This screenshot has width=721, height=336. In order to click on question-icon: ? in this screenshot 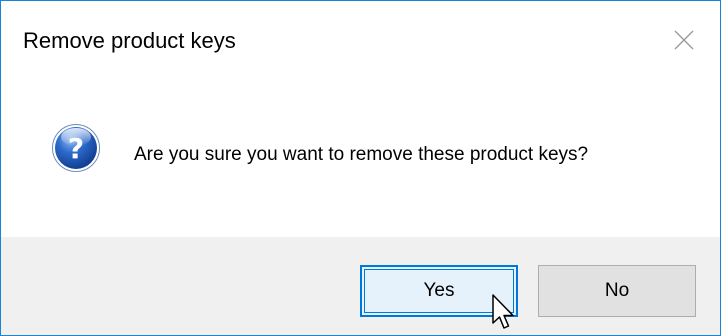, I will do `click(76, 148)`.